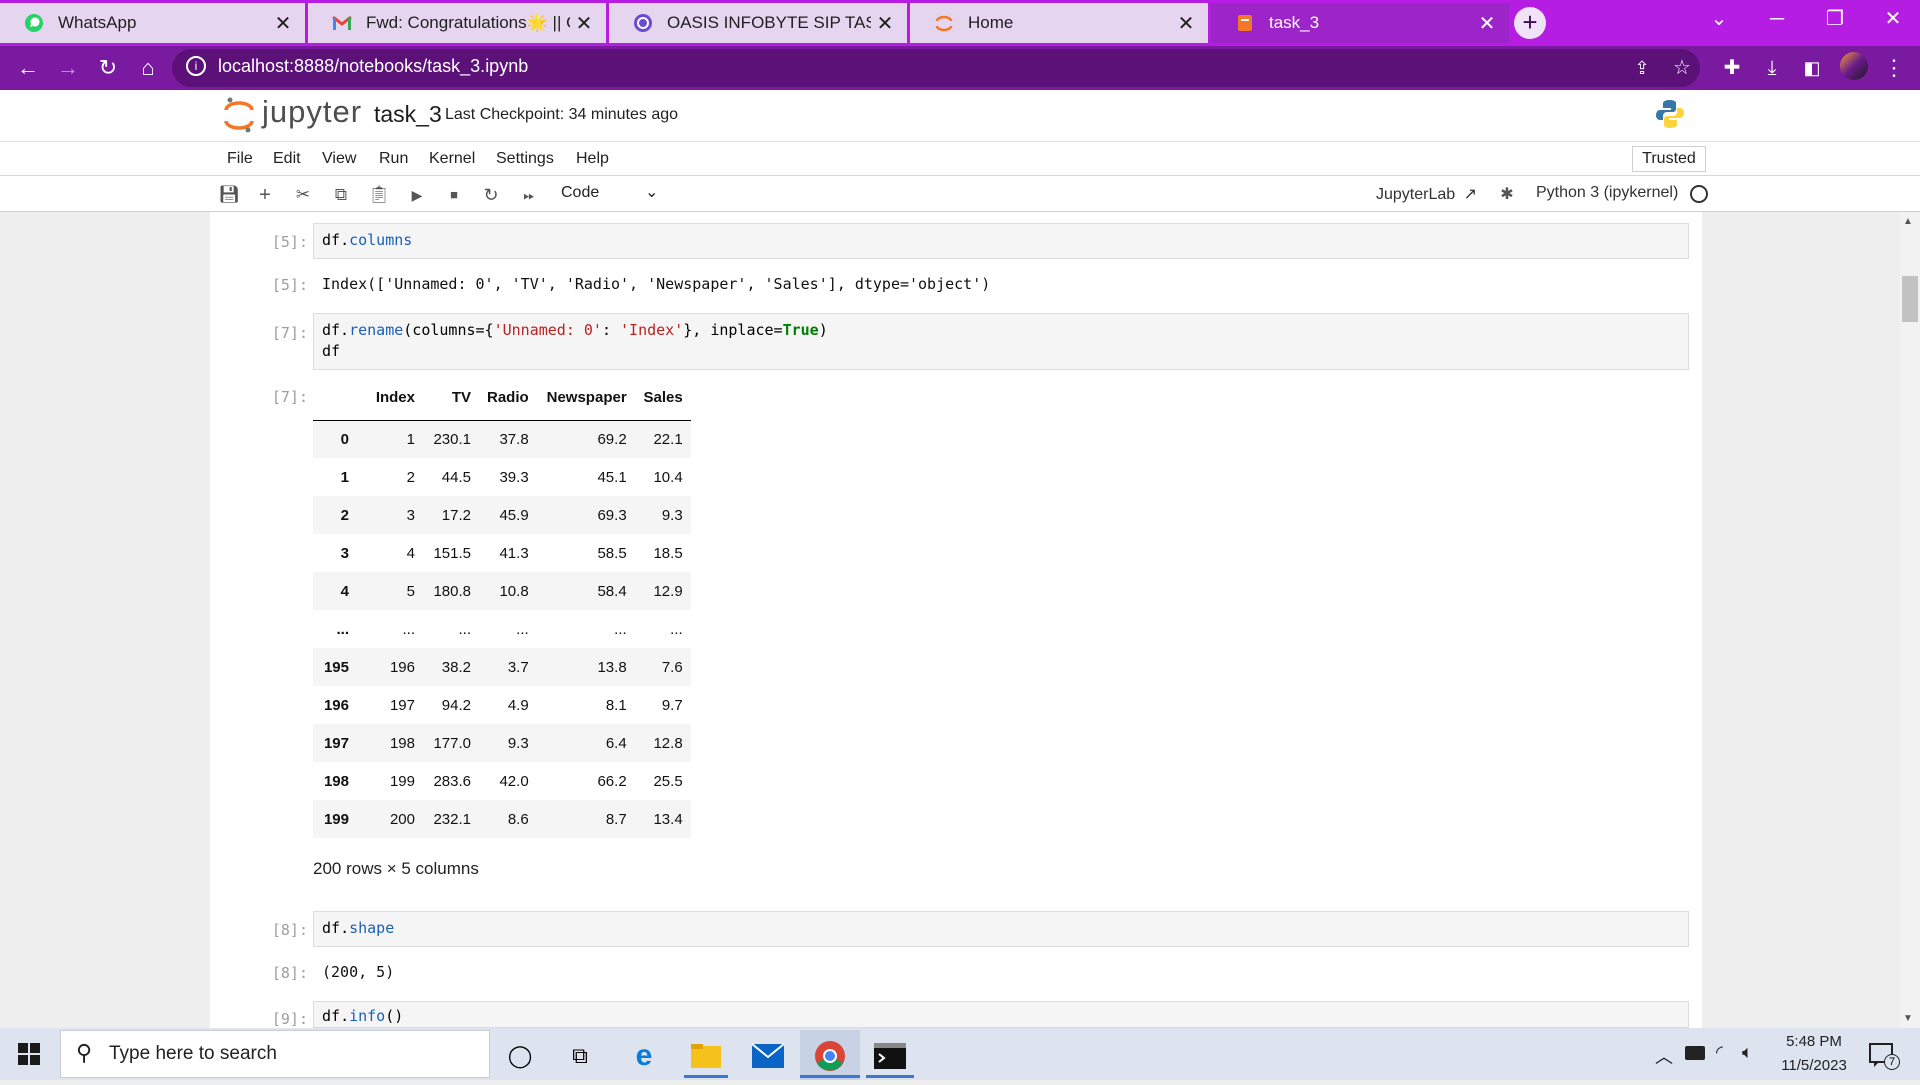  Describe the element at coordinates (1507, 195) in the screenshot. I see `debugger-bug-icon: ✱` at that location.